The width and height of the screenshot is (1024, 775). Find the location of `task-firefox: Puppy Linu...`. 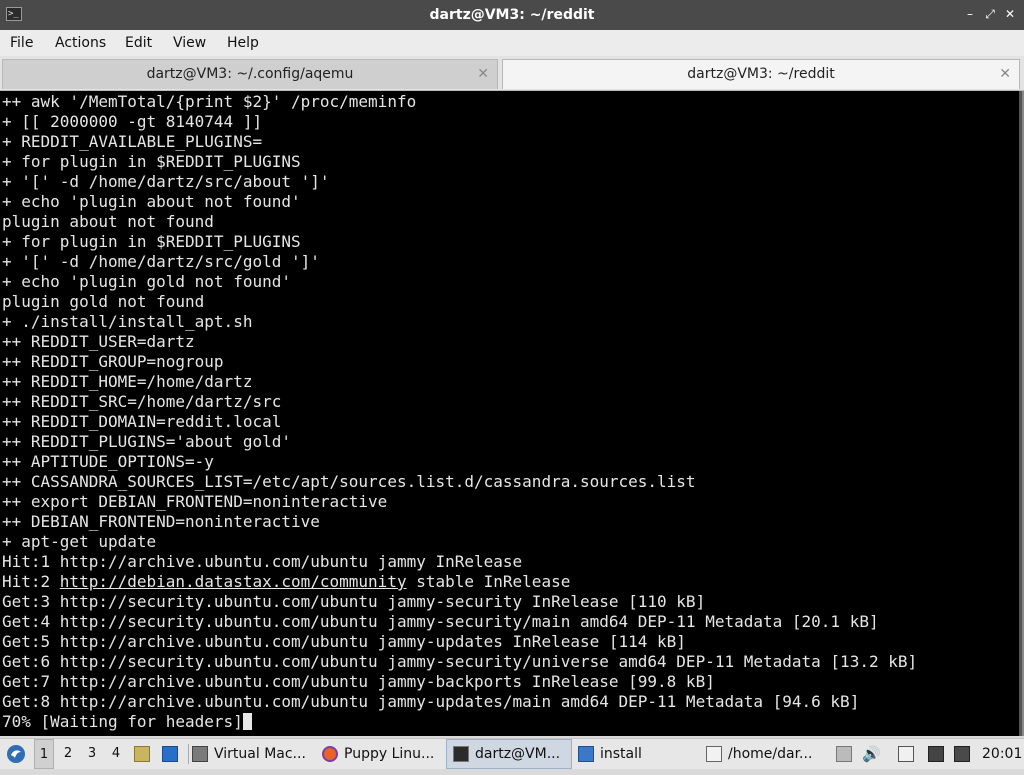

task-firefox: Puppy Linu... is located at coordinates (382, 754).